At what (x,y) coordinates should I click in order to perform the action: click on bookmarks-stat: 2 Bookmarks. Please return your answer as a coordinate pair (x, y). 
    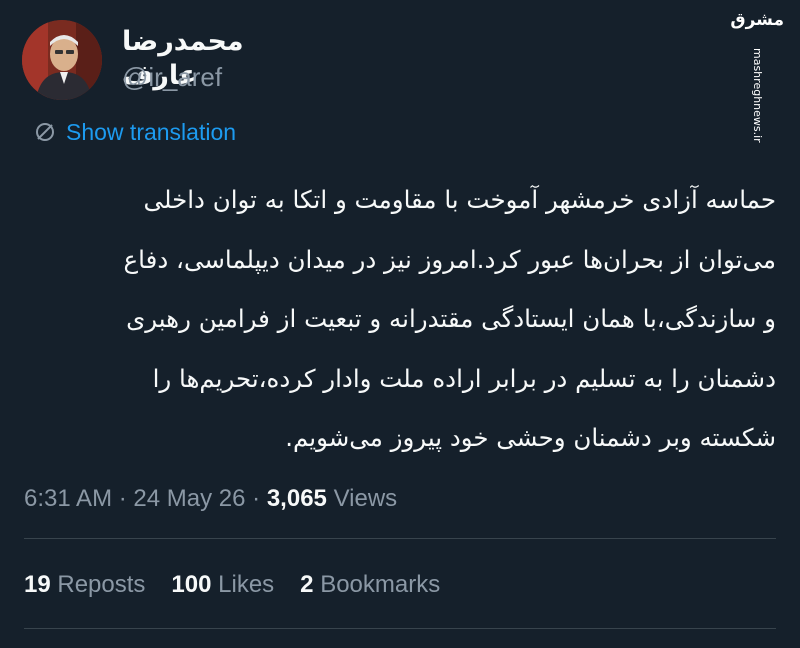
    Looking at the image, I should click on (370, 585).